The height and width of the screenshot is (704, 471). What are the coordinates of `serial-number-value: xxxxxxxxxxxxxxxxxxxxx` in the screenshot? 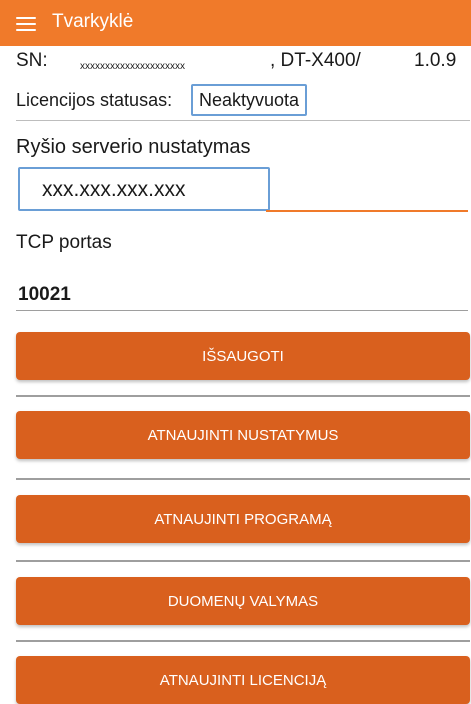 It's located at (132, 66).